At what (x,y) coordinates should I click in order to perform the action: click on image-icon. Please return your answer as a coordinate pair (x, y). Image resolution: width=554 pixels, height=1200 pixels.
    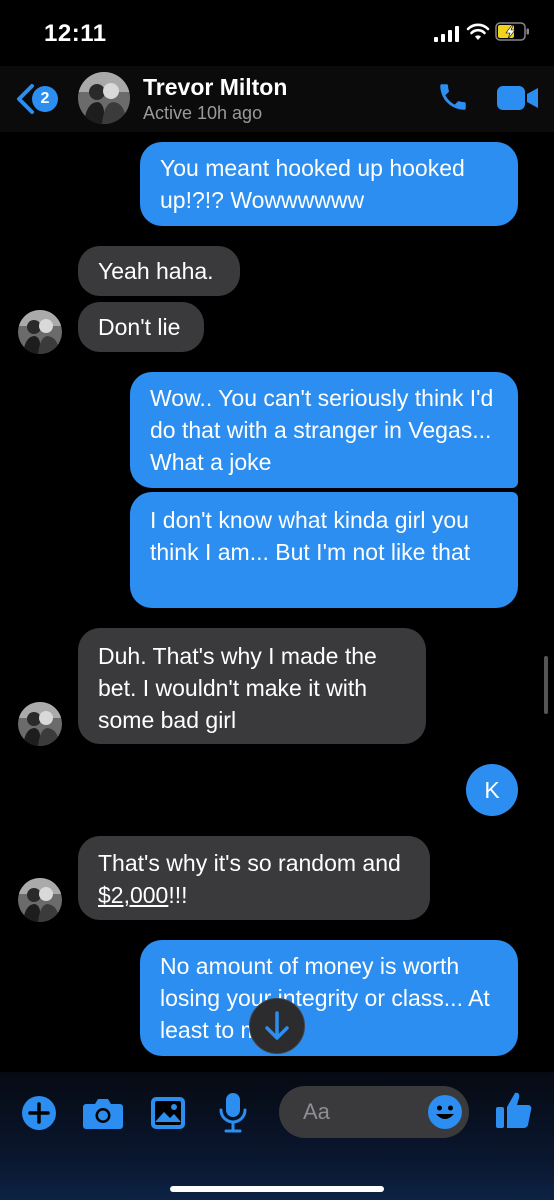
    Looking at the image, I should click on (168, 1113).